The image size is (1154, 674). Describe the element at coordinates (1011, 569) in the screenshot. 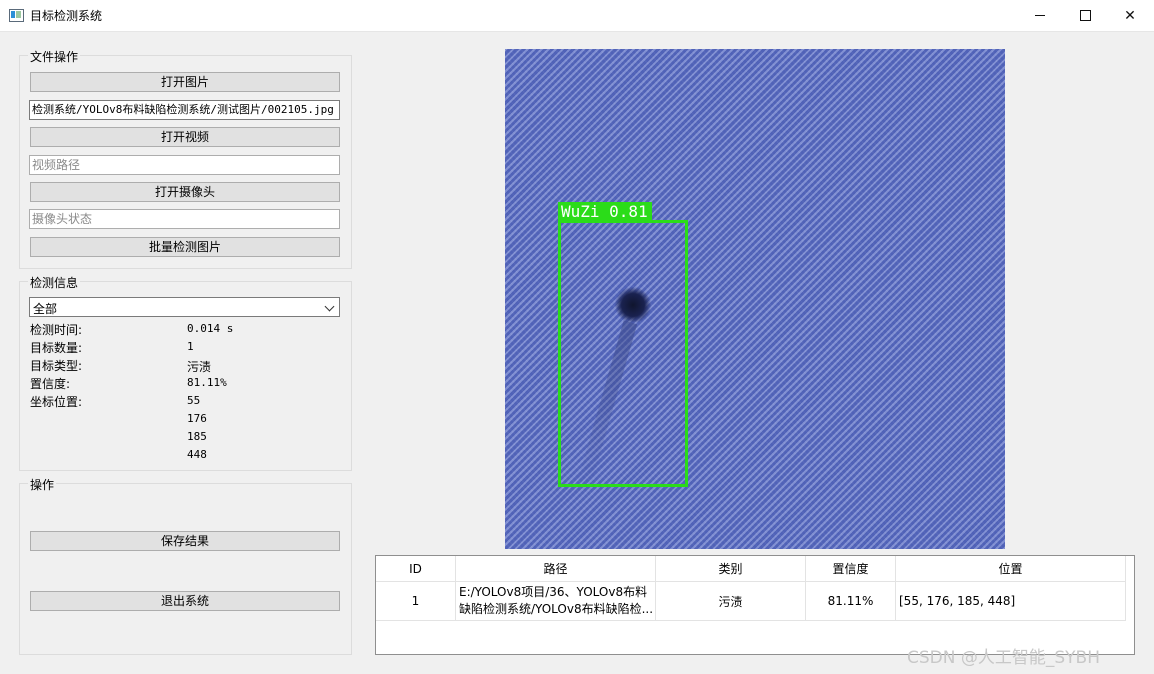

I see `table-header-position: 位置` at that location.